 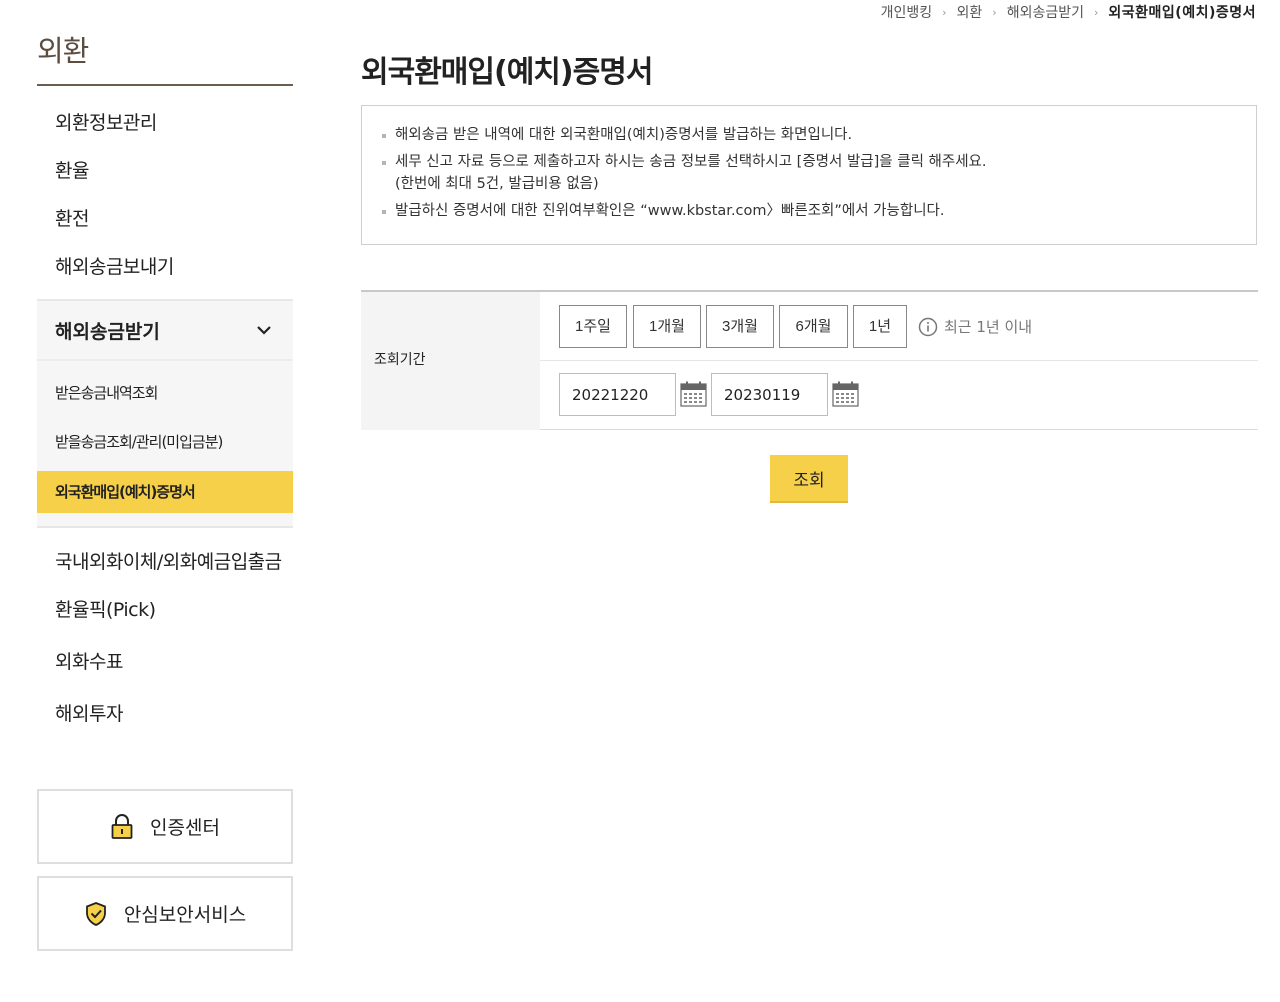 What do you see at coordinates (988, 327) in the screenshot?
I see `period-hint-text: 최근 1년 이내` at bounding box center [988, 327].